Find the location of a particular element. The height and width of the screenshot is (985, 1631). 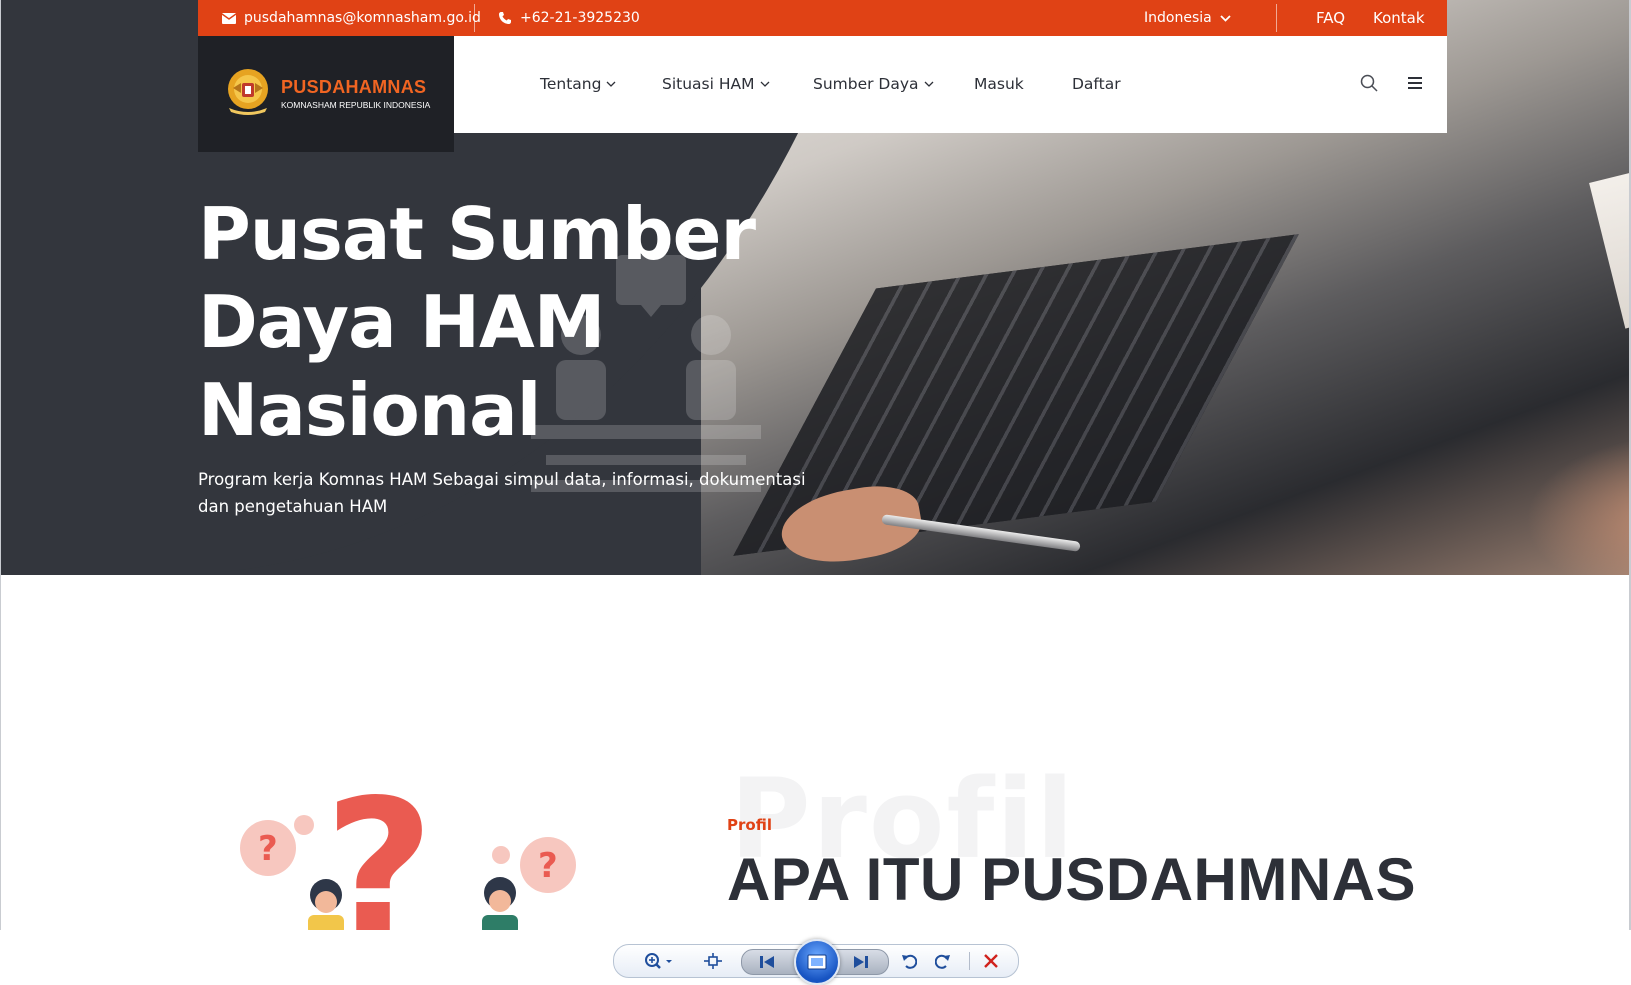

email-contact: pusdahamnas@komnasham.go.id is located at coordinates (351, 18).